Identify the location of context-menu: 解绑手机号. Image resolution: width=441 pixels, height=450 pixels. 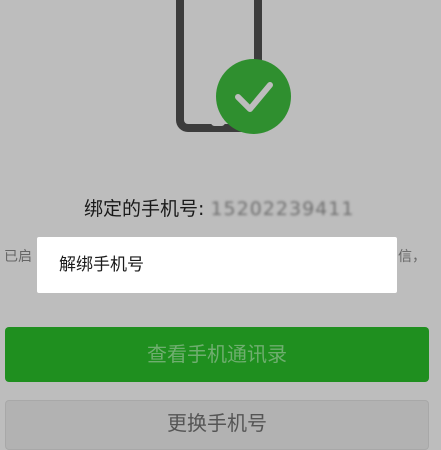
(217, 265).